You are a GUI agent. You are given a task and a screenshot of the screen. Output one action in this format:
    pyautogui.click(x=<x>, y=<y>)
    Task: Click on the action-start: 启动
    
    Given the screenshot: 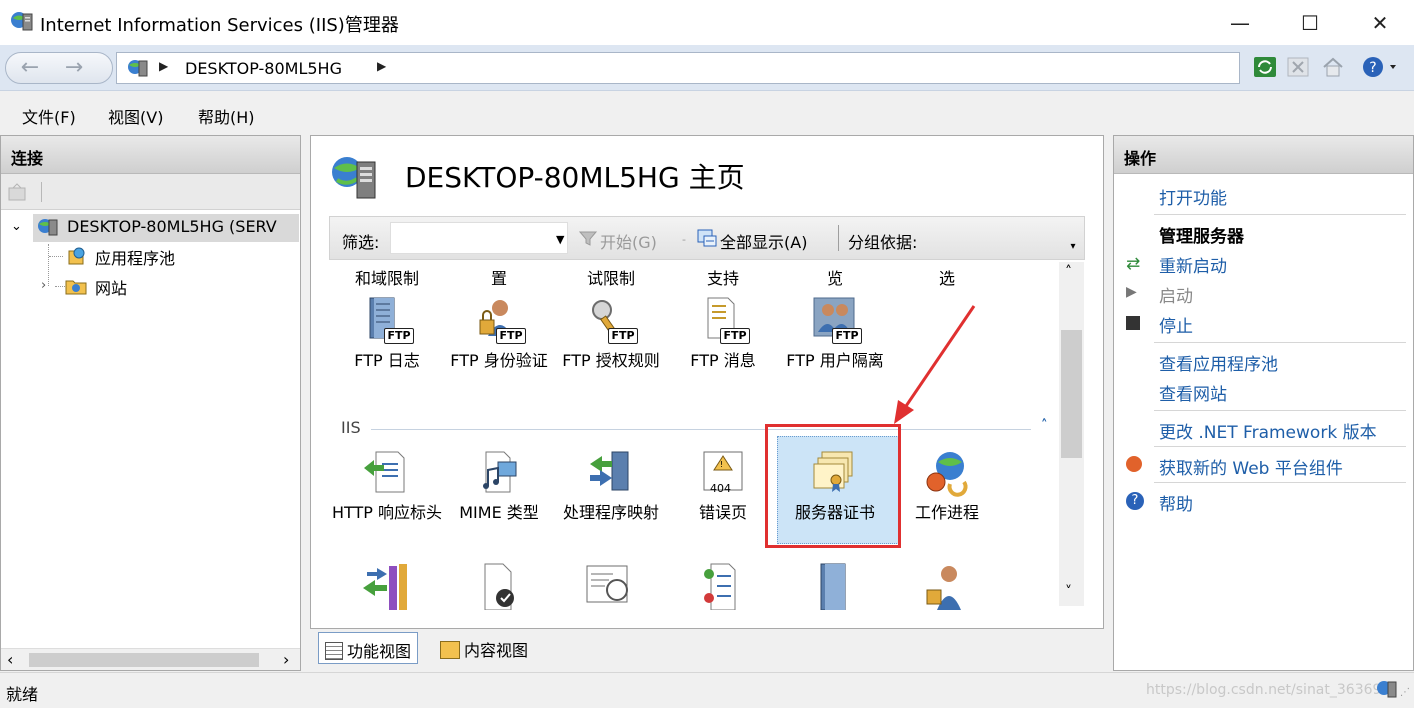 What is the action you would take?
    pyautogui.click(x=1176, y=294)
    